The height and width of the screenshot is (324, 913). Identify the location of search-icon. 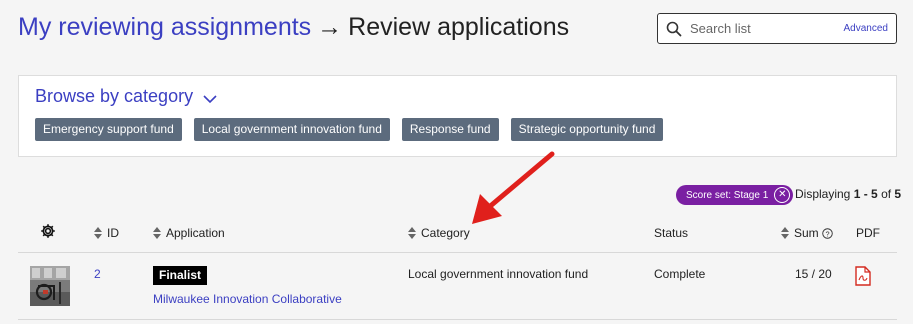
(674, 28).